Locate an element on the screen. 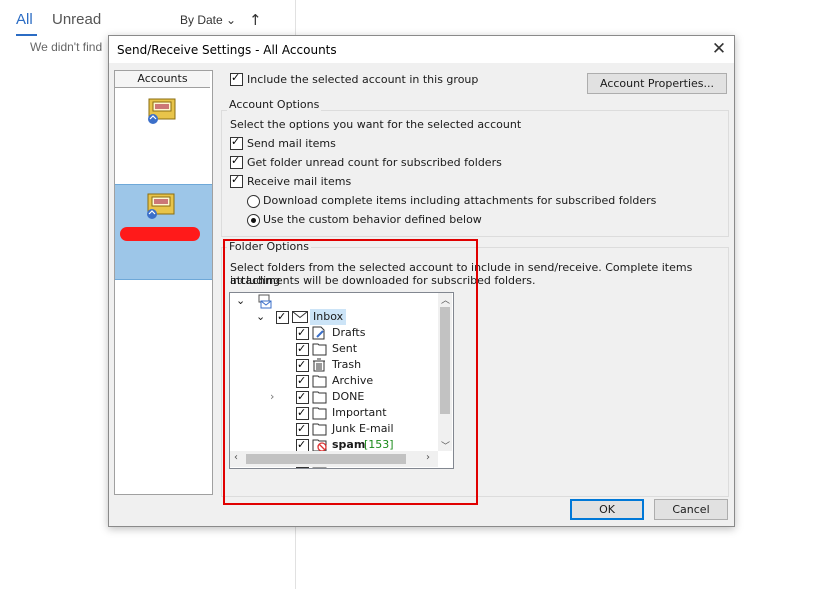  redacted-account-name is located at coordinates (160, 234).